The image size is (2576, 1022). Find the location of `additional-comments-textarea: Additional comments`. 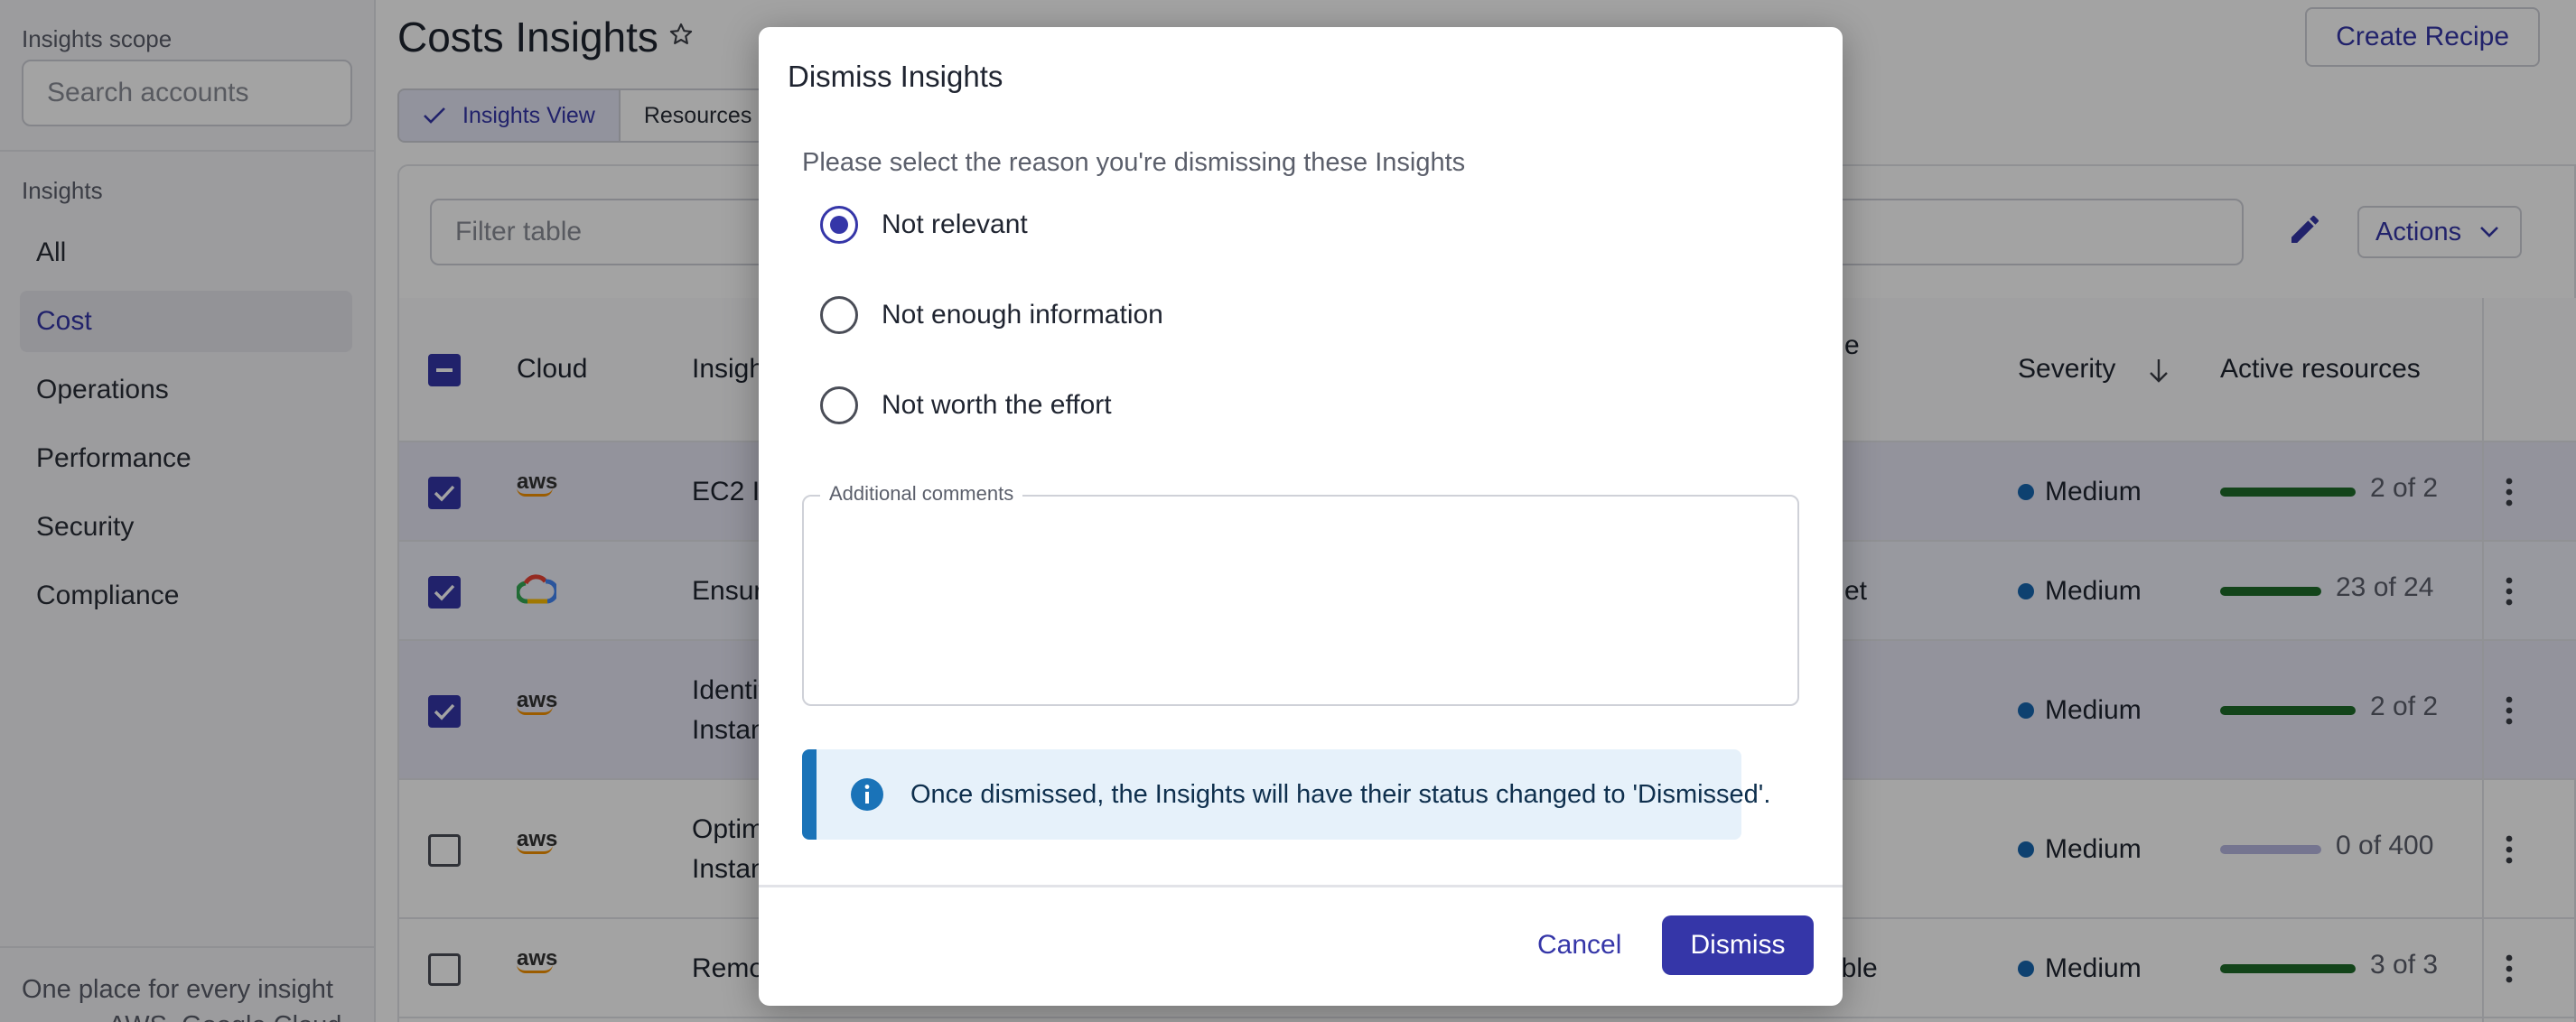

additional-comments-textarea: Additional comments is located at coordinates (1300, 594).